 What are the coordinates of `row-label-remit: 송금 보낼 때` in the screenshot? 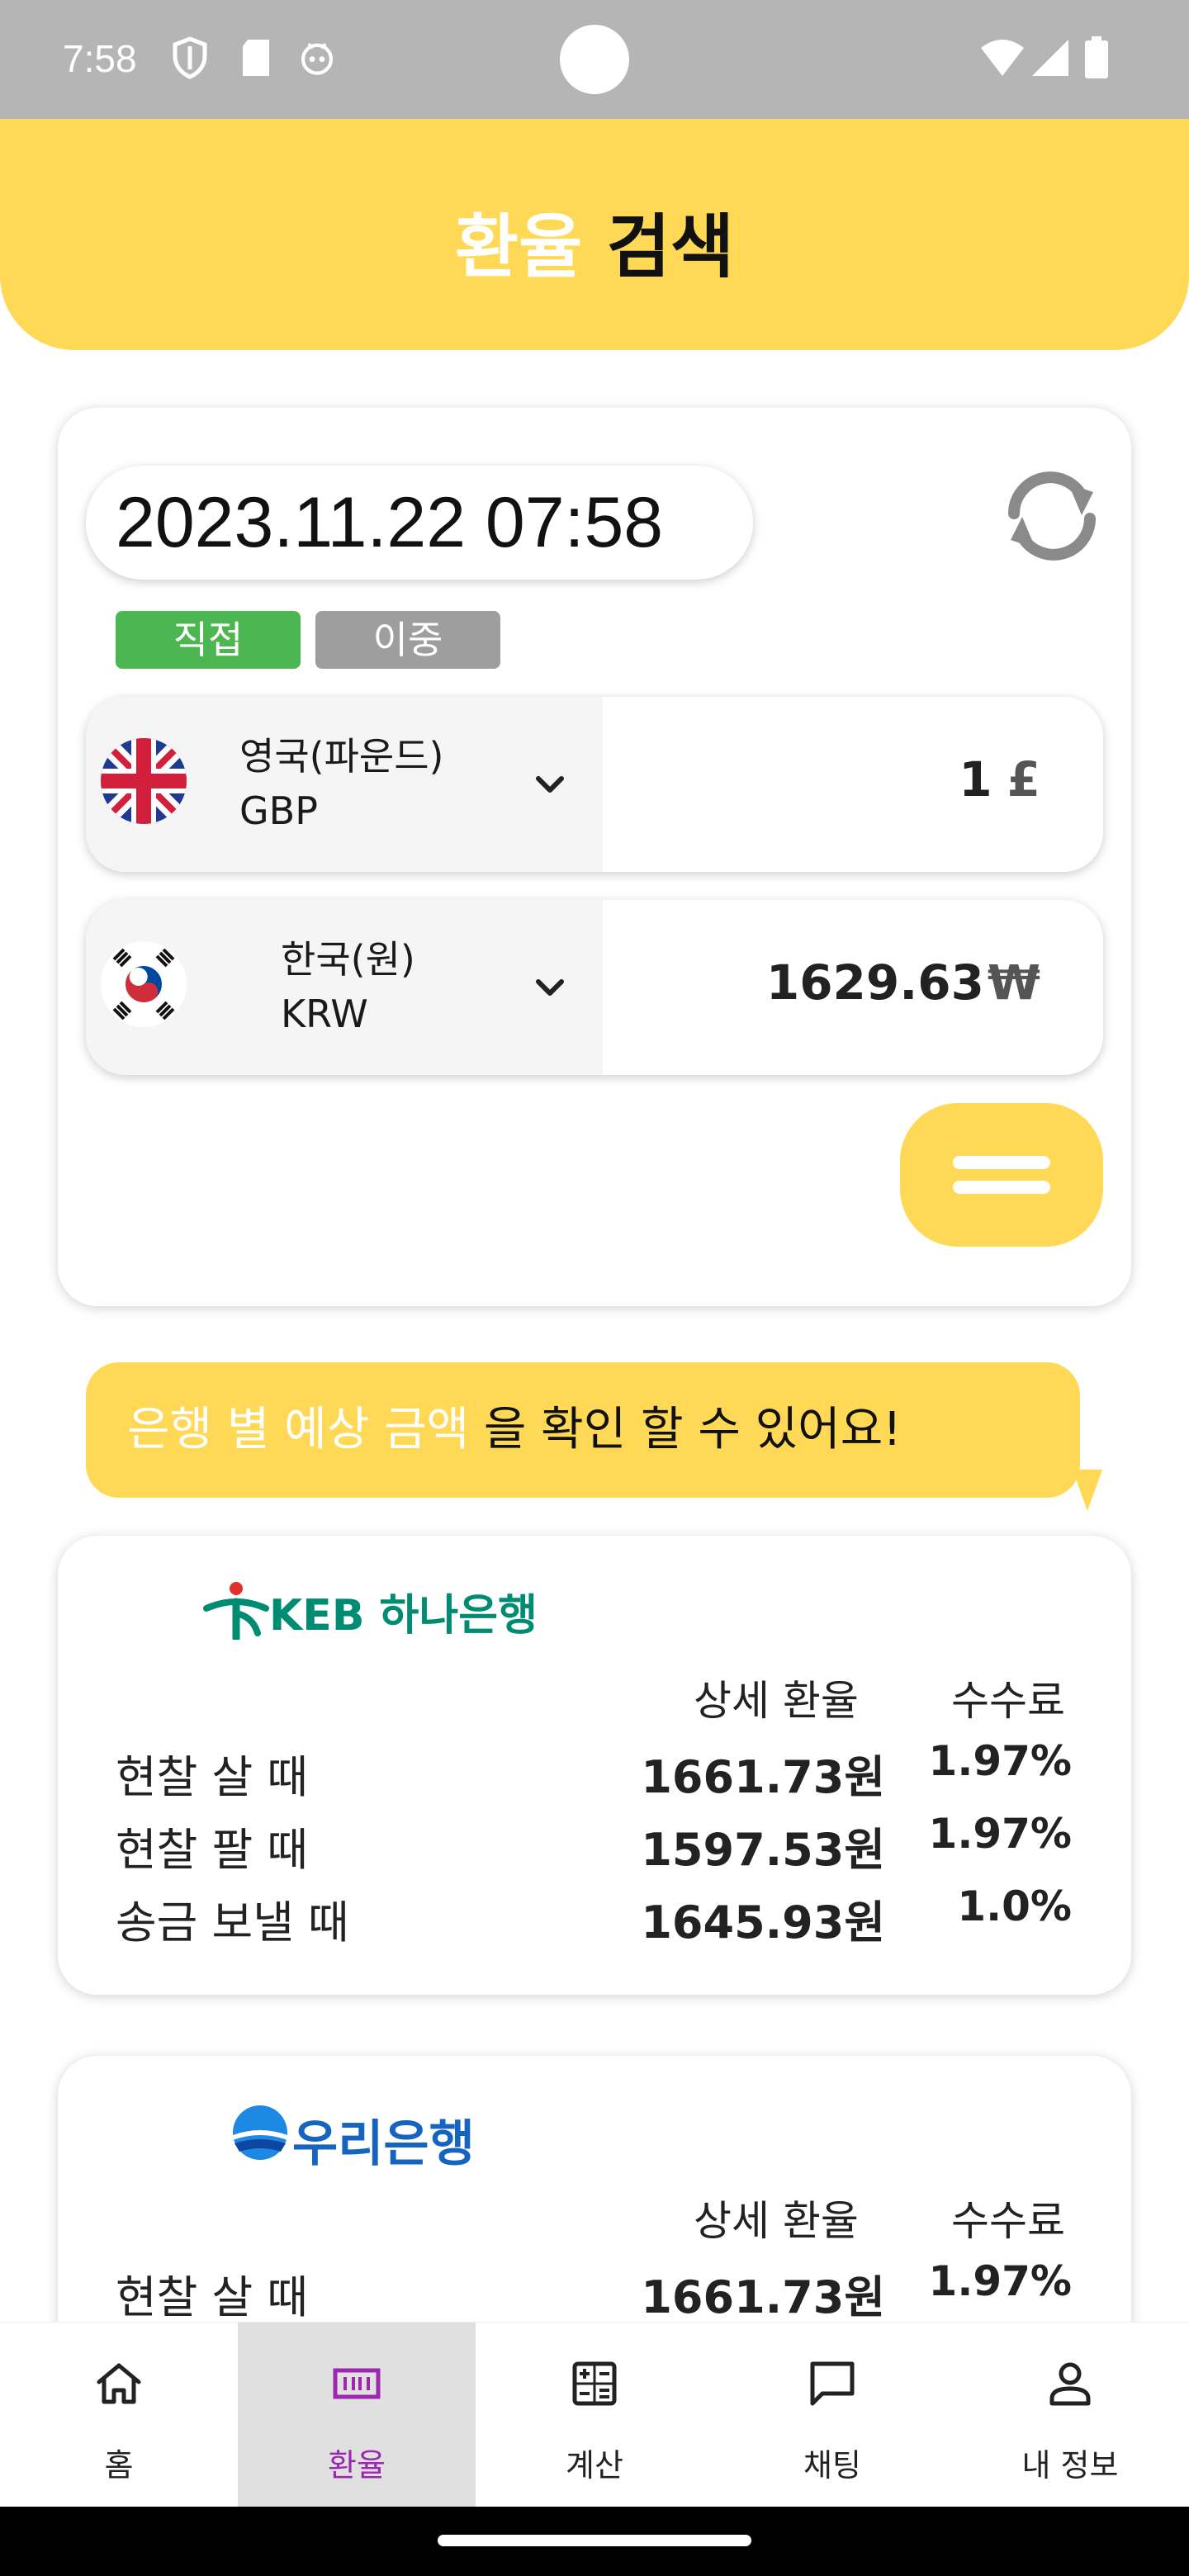 It's located at (232, 1922).